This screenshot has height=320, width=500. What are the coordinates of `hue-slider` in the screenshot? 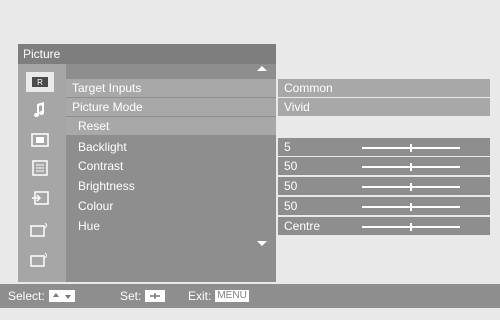 It's located at (411, 227).